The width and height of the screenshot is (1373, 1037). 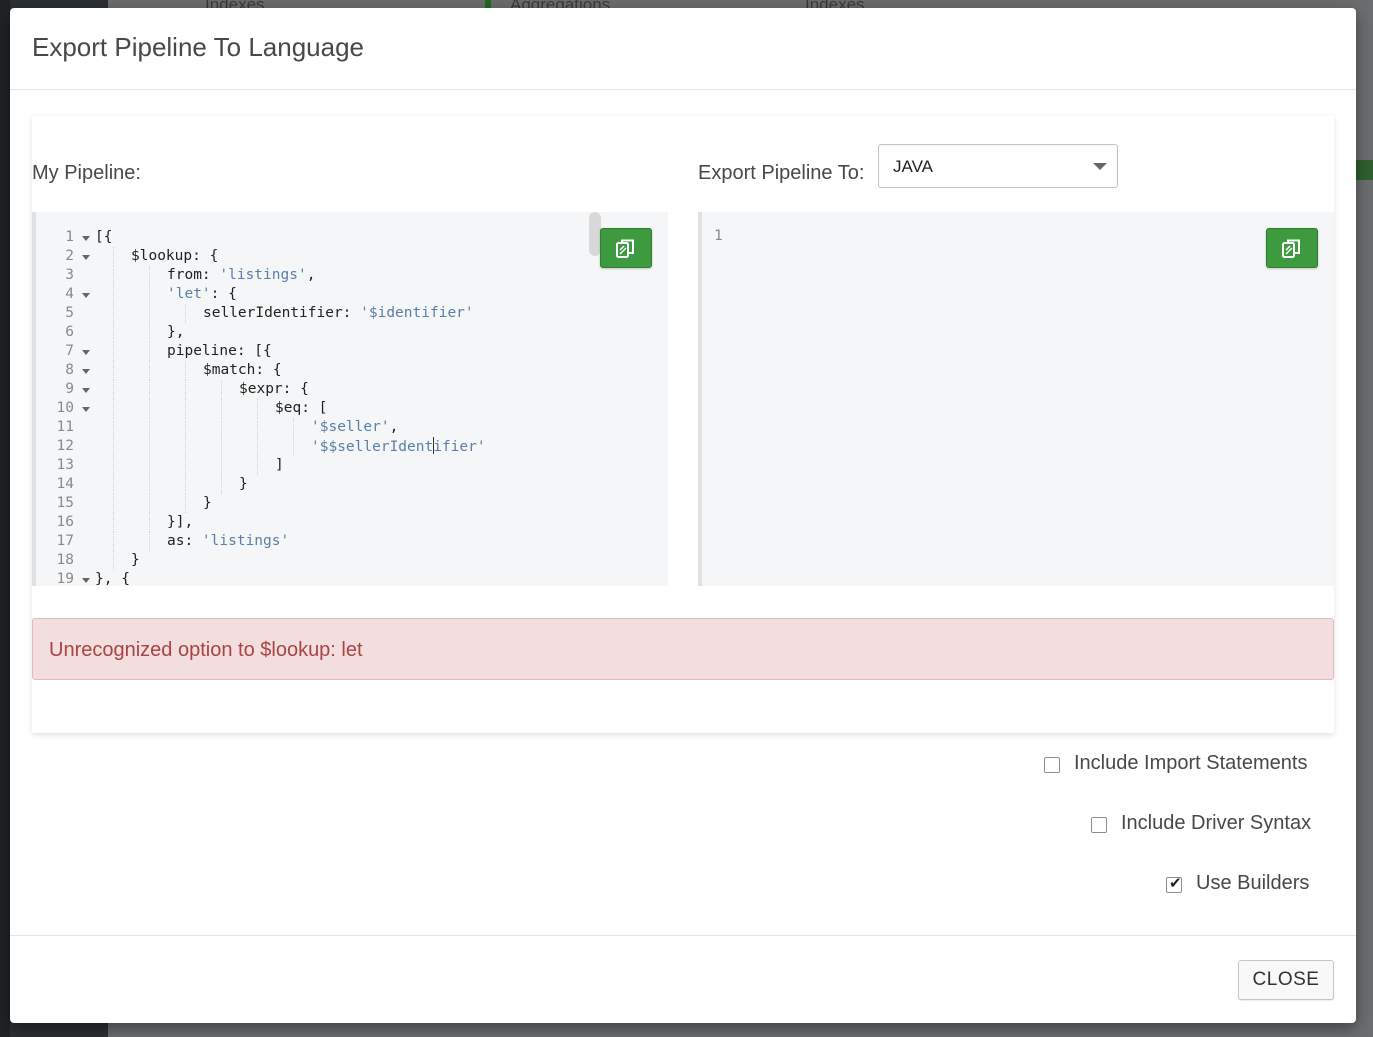 What do you see at coordinates (206, 650) in the screenshot?
I see `error-message: Unrecognized option to $lookup: let` at bounding box center [206, 650].